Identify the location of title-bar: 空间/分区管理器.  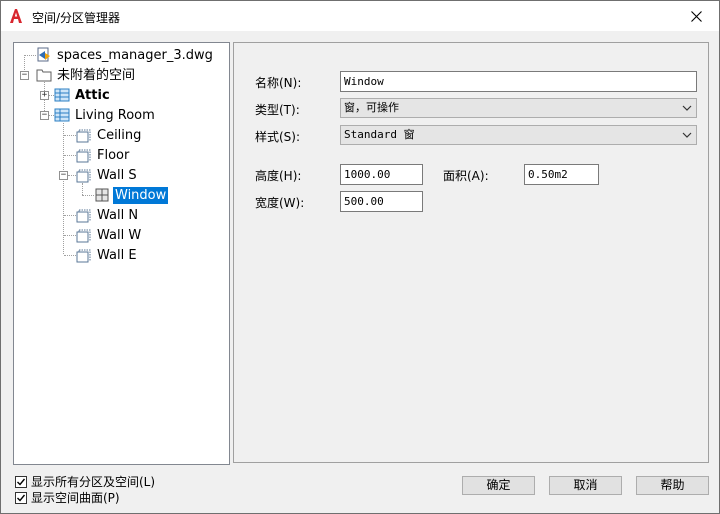
(360, 16).